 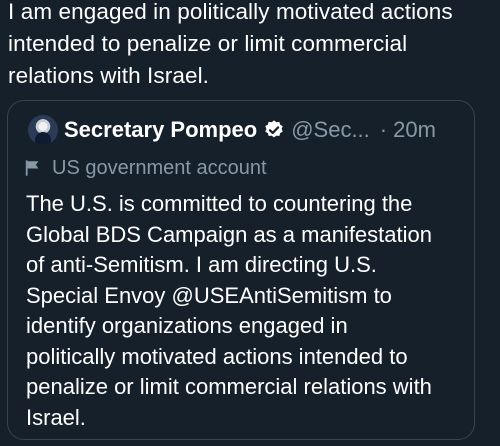 I want to click on government-label-text: US government account, so click(x=159, y=167).